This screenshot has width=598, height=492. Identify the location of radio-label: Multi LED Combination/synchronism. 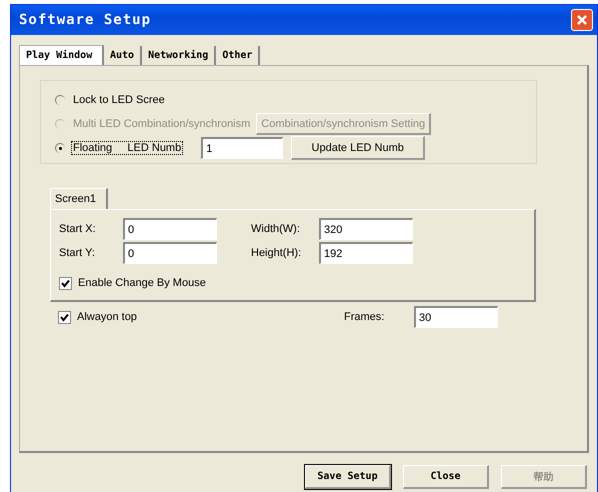
(162, 124).